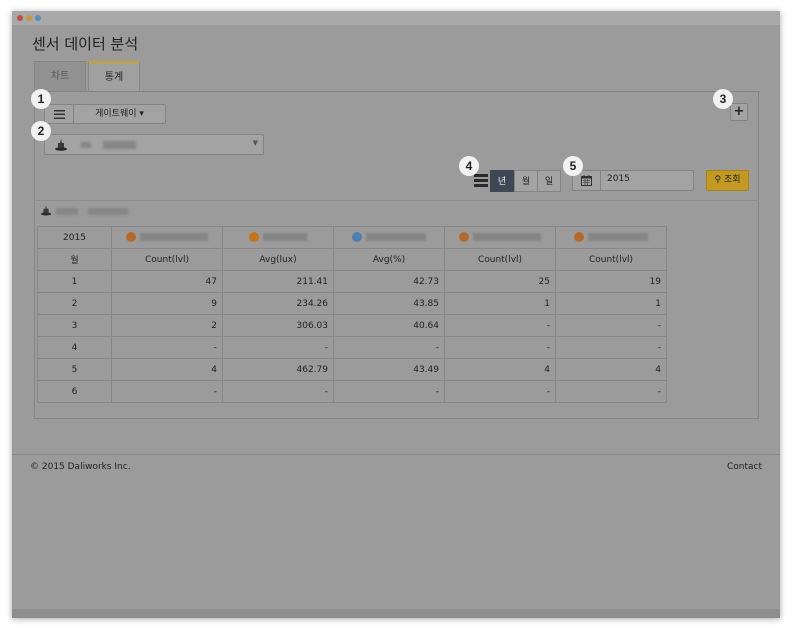 Image resolution: width=792 pixels, height=628 pixels. I want to click on period-stack-icon, so click(481, 180).